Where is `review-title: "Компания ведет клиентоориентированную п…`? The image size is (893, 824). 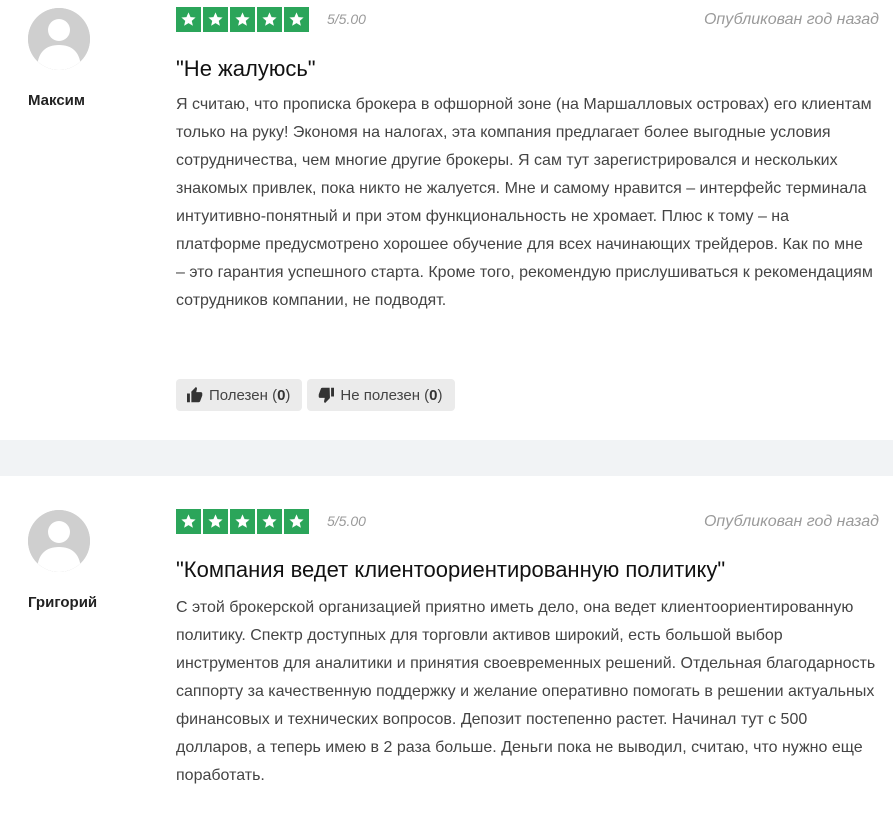
review-title: "Компания ведет клиентоориентированную п… is located at coordinates (451, 569).